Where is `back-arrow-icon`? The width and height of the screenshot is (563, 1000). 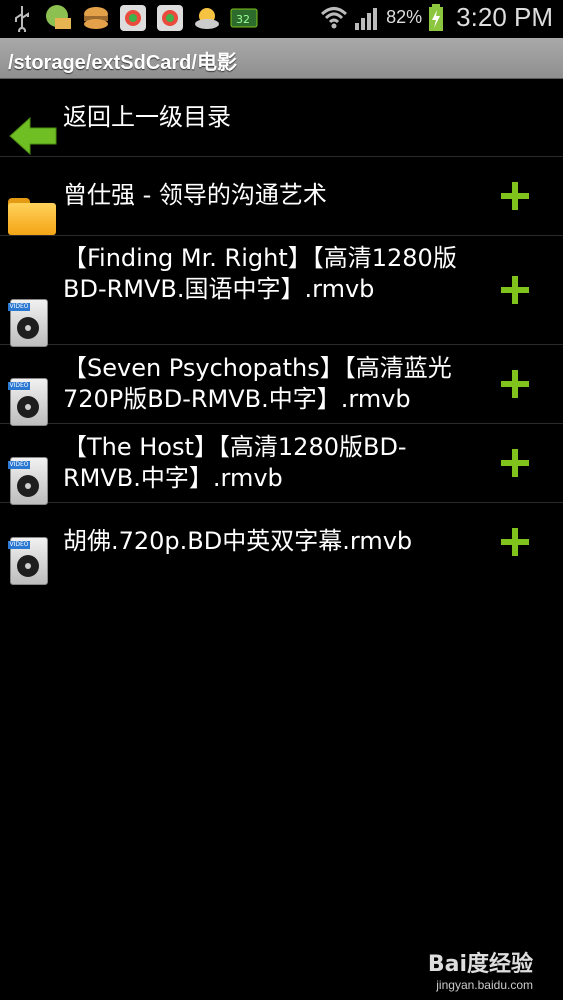
back-arrow-icon is located at coordinates (33, 135).